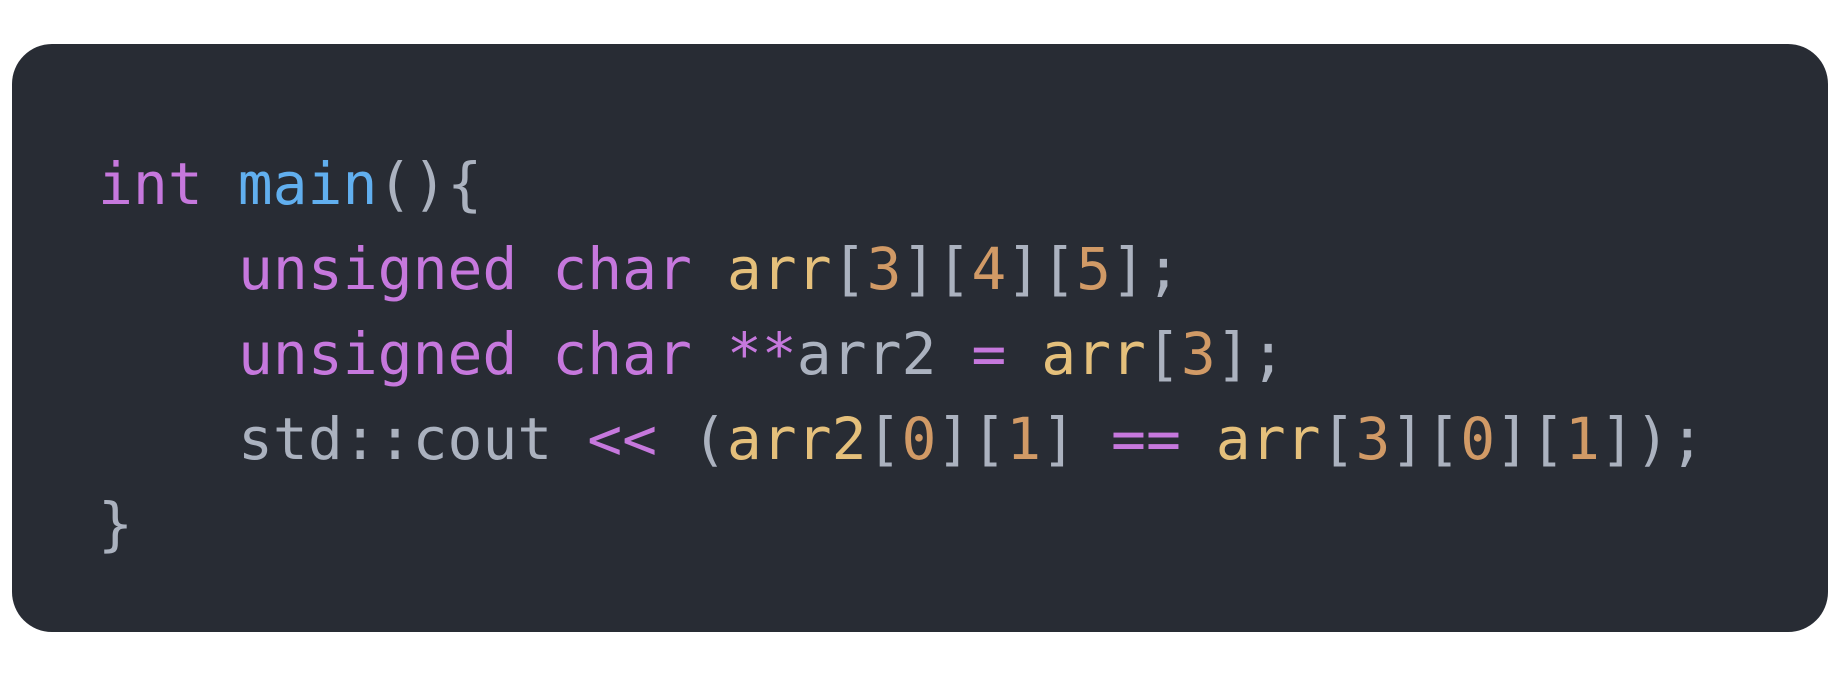 This screenshot has width=1840, height=676. I want to click on code-token-punct: ]);, so click(1652, 439).